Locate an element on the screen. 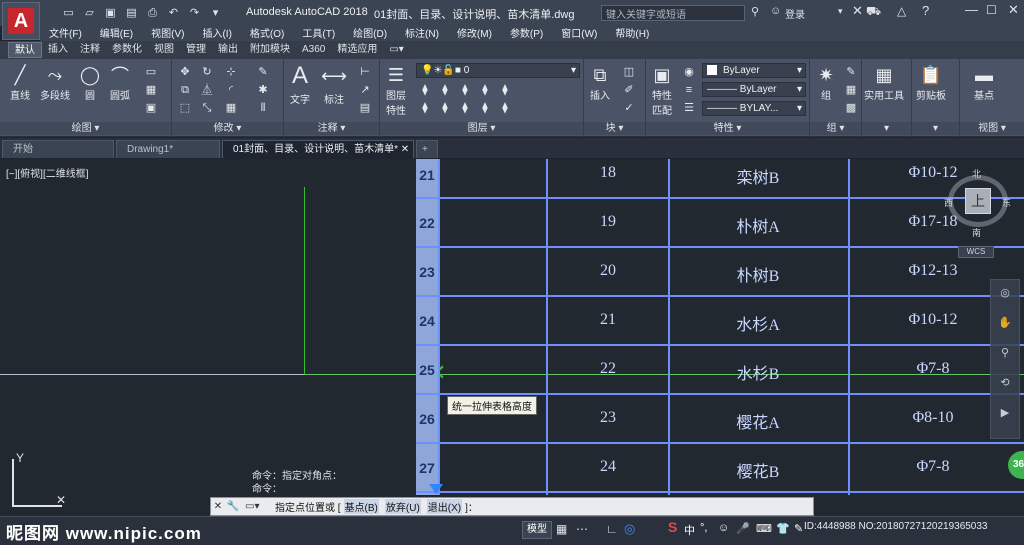 Image resolution: width=1024 pixels, height=545 pixels. save-as-icon: ▤ is located at coordinates (131, 13).